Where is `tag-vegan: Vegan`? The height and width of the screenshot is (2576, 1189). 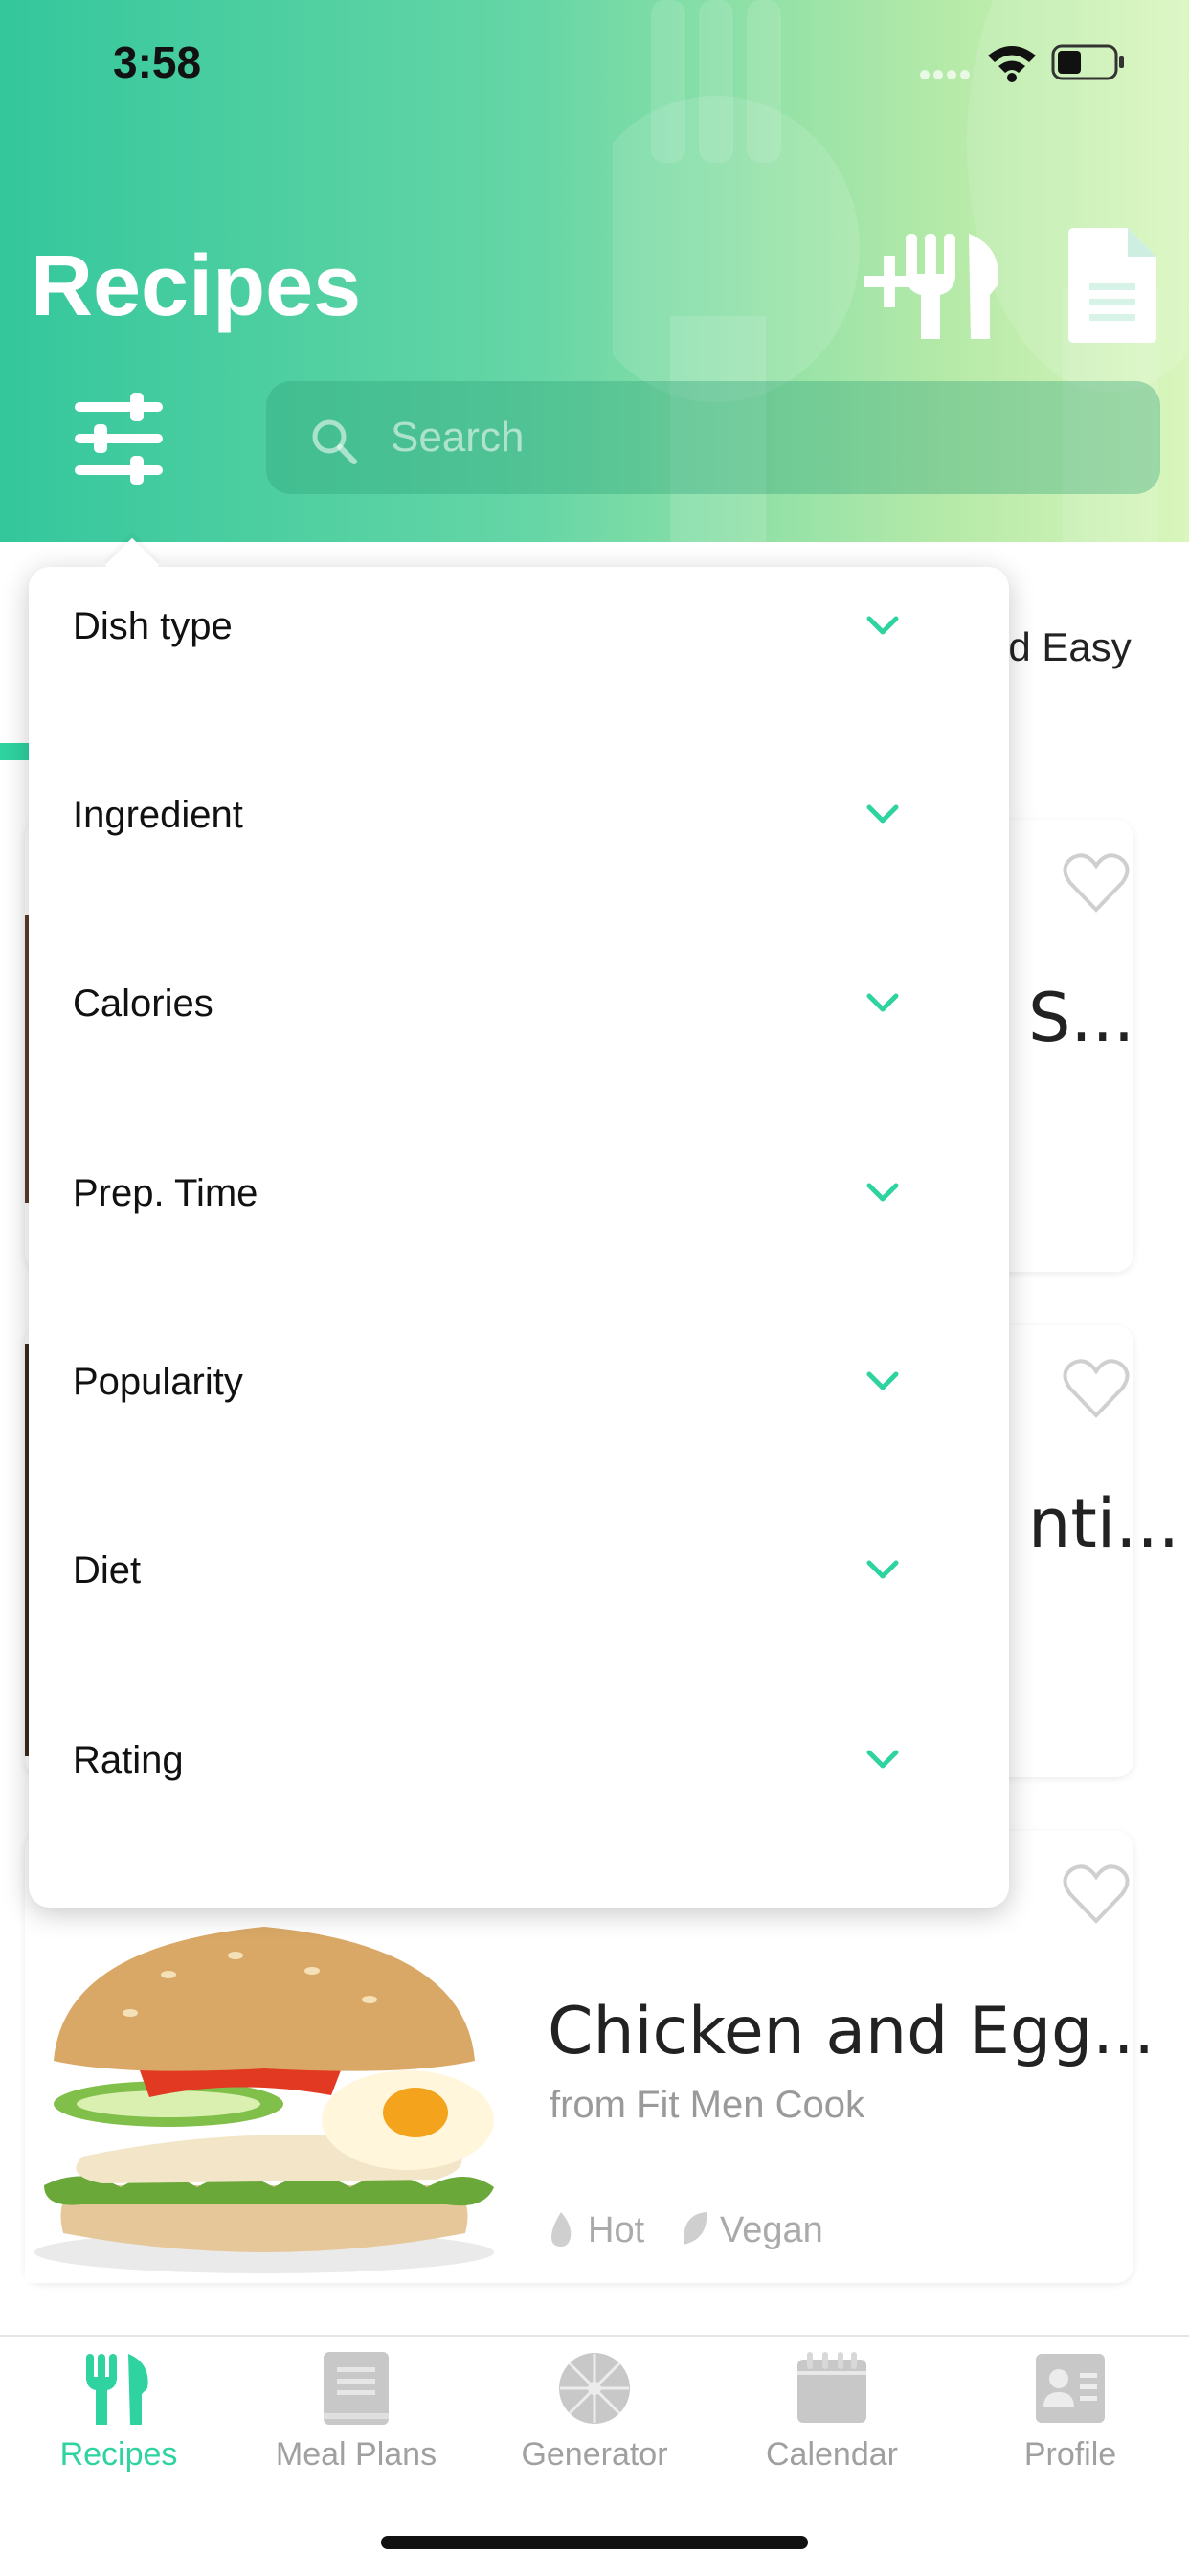 tag-vegan: Vegan is located at coordinates (771, 2230).